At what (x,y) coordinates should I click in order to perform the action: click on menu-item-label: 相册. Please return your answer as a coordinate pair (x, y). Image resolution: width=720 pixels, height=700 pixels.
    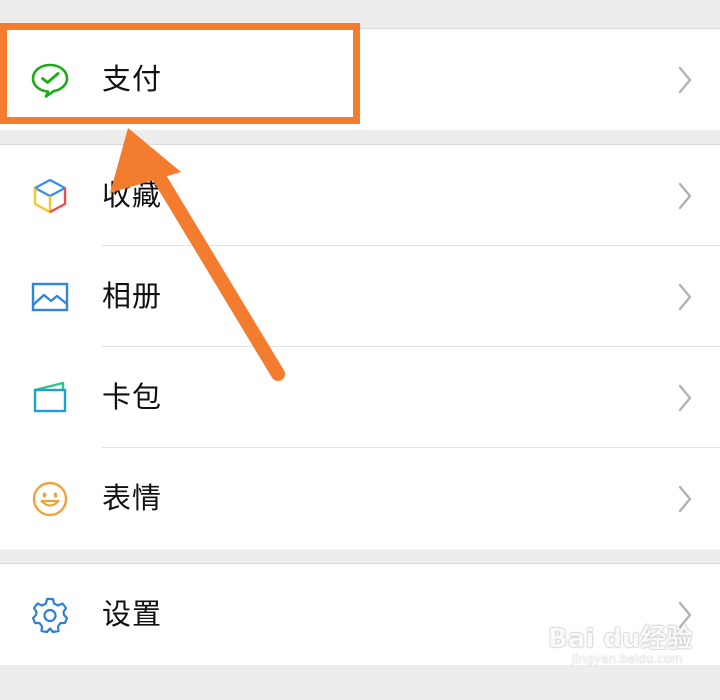
    Looking at the image, I should click on (132, 296).